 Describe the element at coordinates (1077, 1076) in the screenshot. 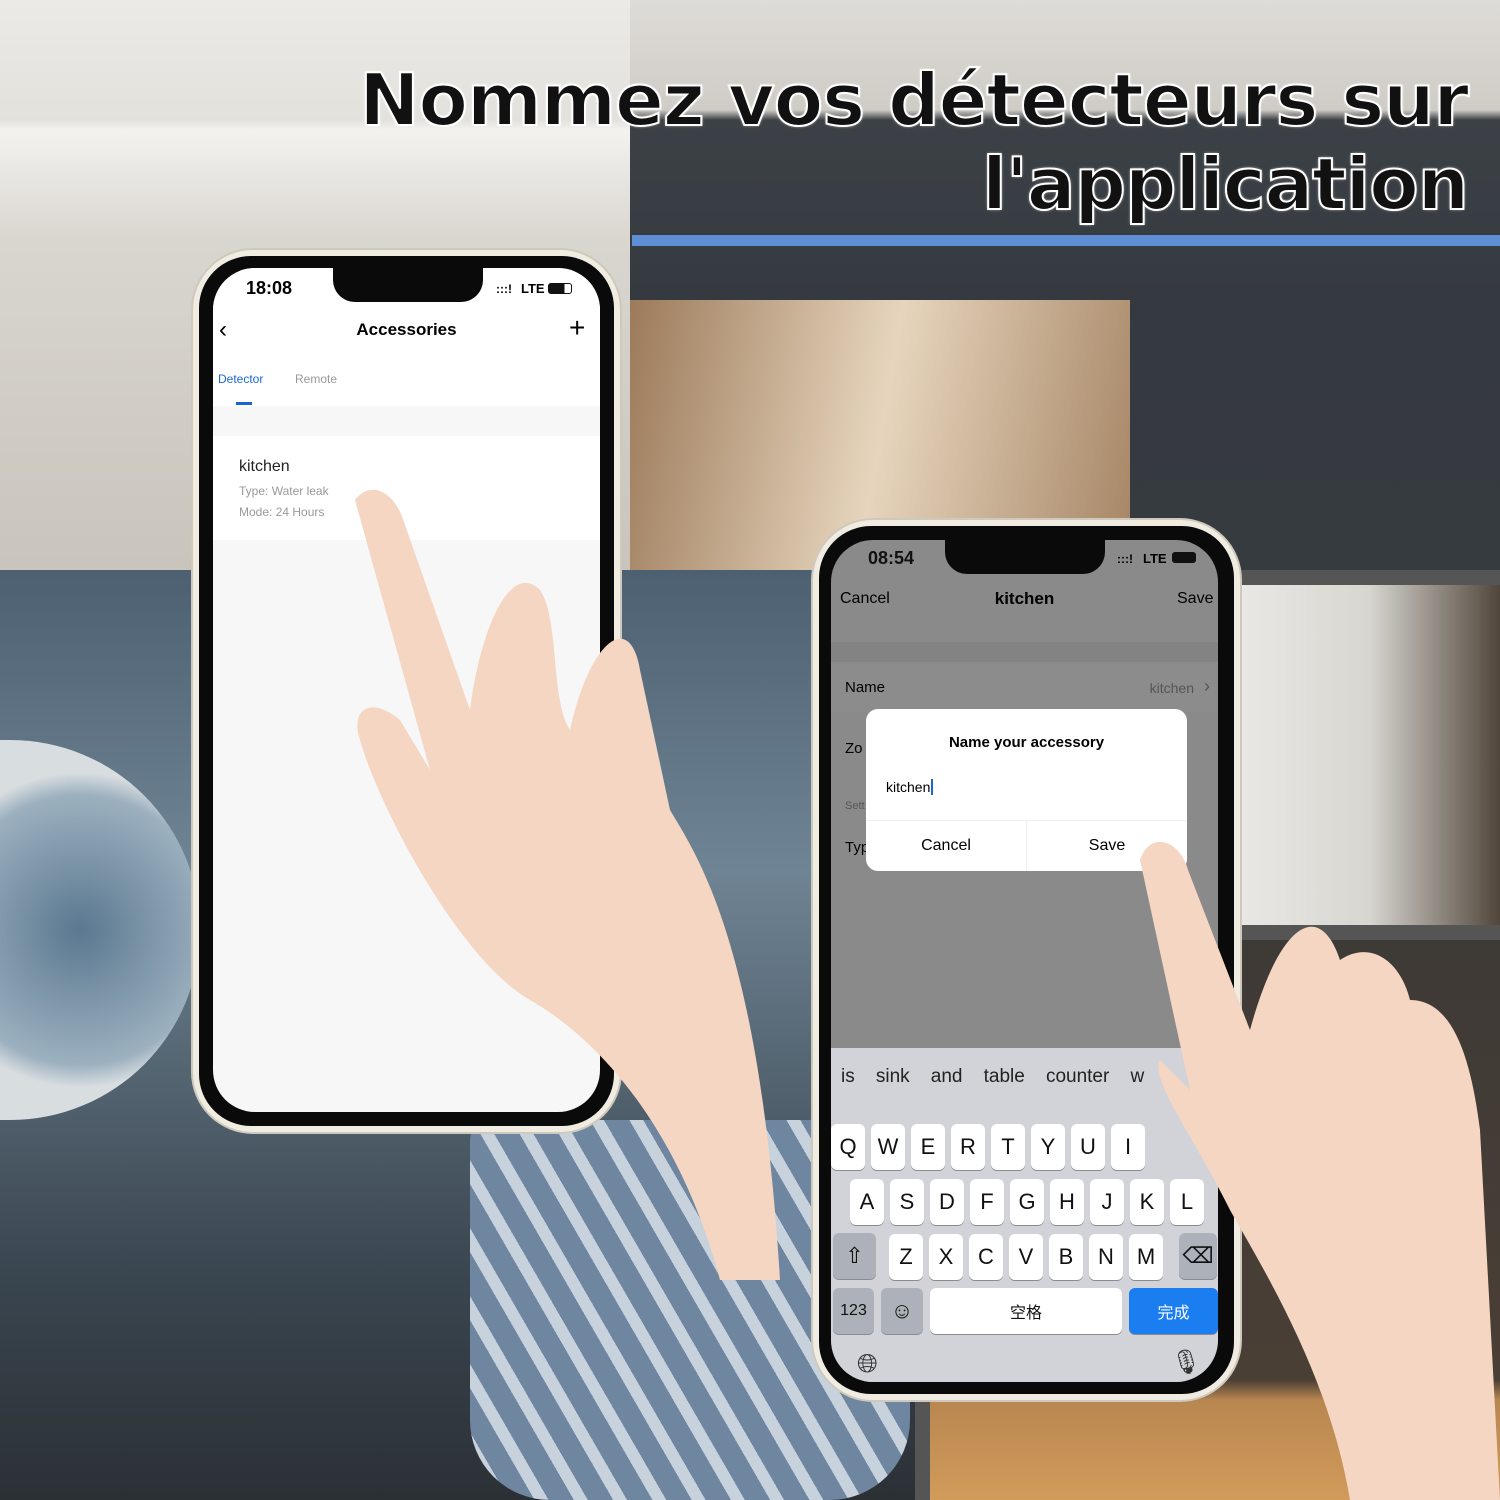

I see `suggestion: counter` at that location.